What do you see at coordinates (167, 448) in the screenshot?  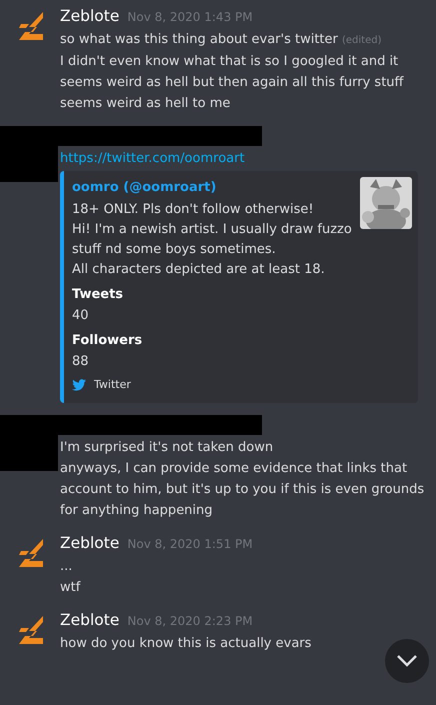 I see `message-text: I'm surprised it's not taken down` at bounding box center [167, 448].